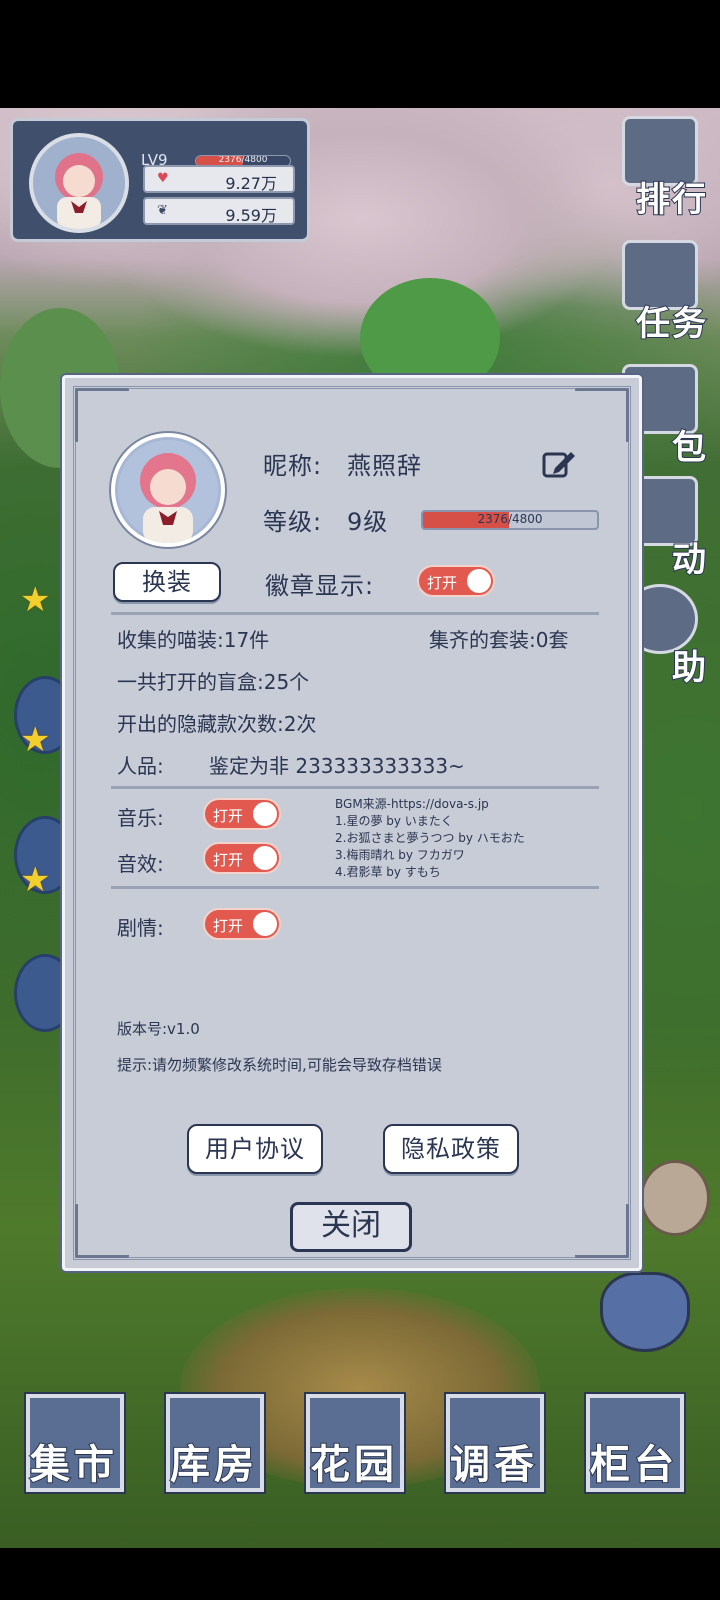 The image size is (720, 1600). What do you see at coordinates (140, 766) in the screenshot?
I see `stat-luck-label: 人品:` at bounding box center [140, 766].